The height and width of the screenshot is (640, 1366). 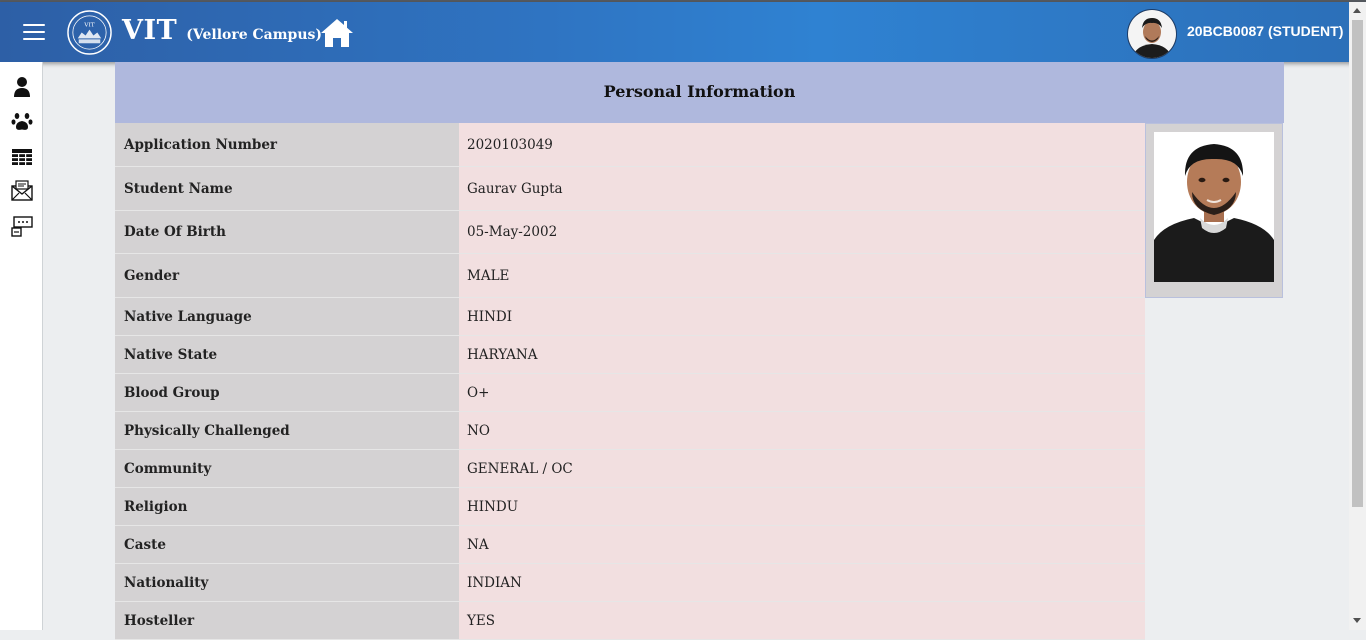 What do you see at coordinates (802, 544) in the screenshot?
I see `field-value: NA` at bounding box center [802, 544].